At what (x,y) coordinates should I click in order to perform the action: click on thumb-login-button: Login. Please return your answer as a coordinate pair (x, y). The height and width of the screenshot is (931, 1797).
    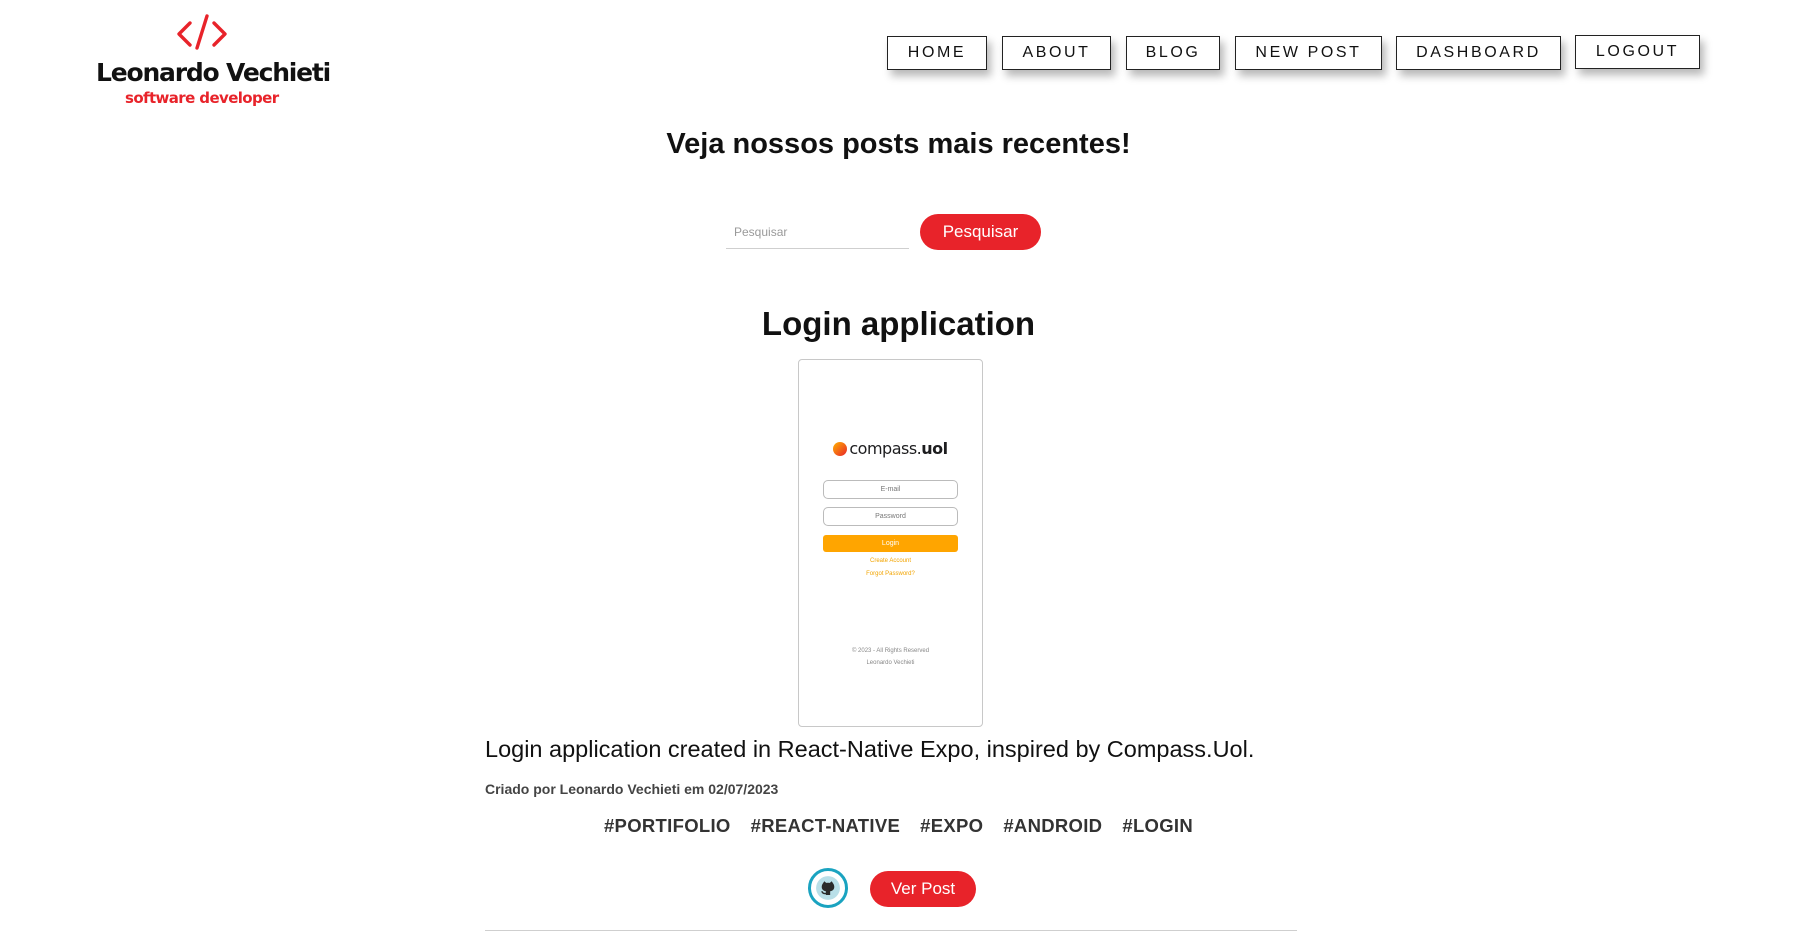
    Looking at the image, I should click on (890, 543).